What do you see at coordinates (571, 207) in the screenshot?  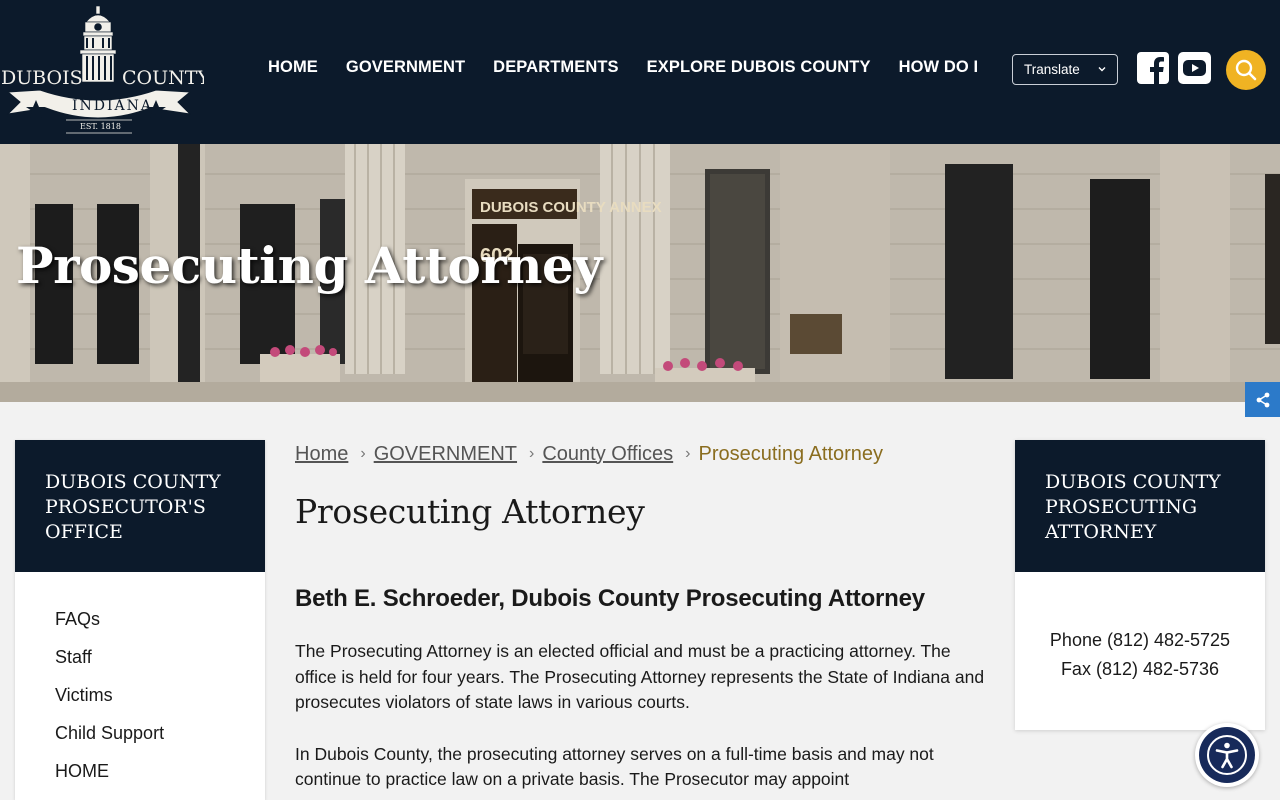 I see `annex-sign: DUBOIS COUNTY ANNEX` at bounding box center [571, 207].